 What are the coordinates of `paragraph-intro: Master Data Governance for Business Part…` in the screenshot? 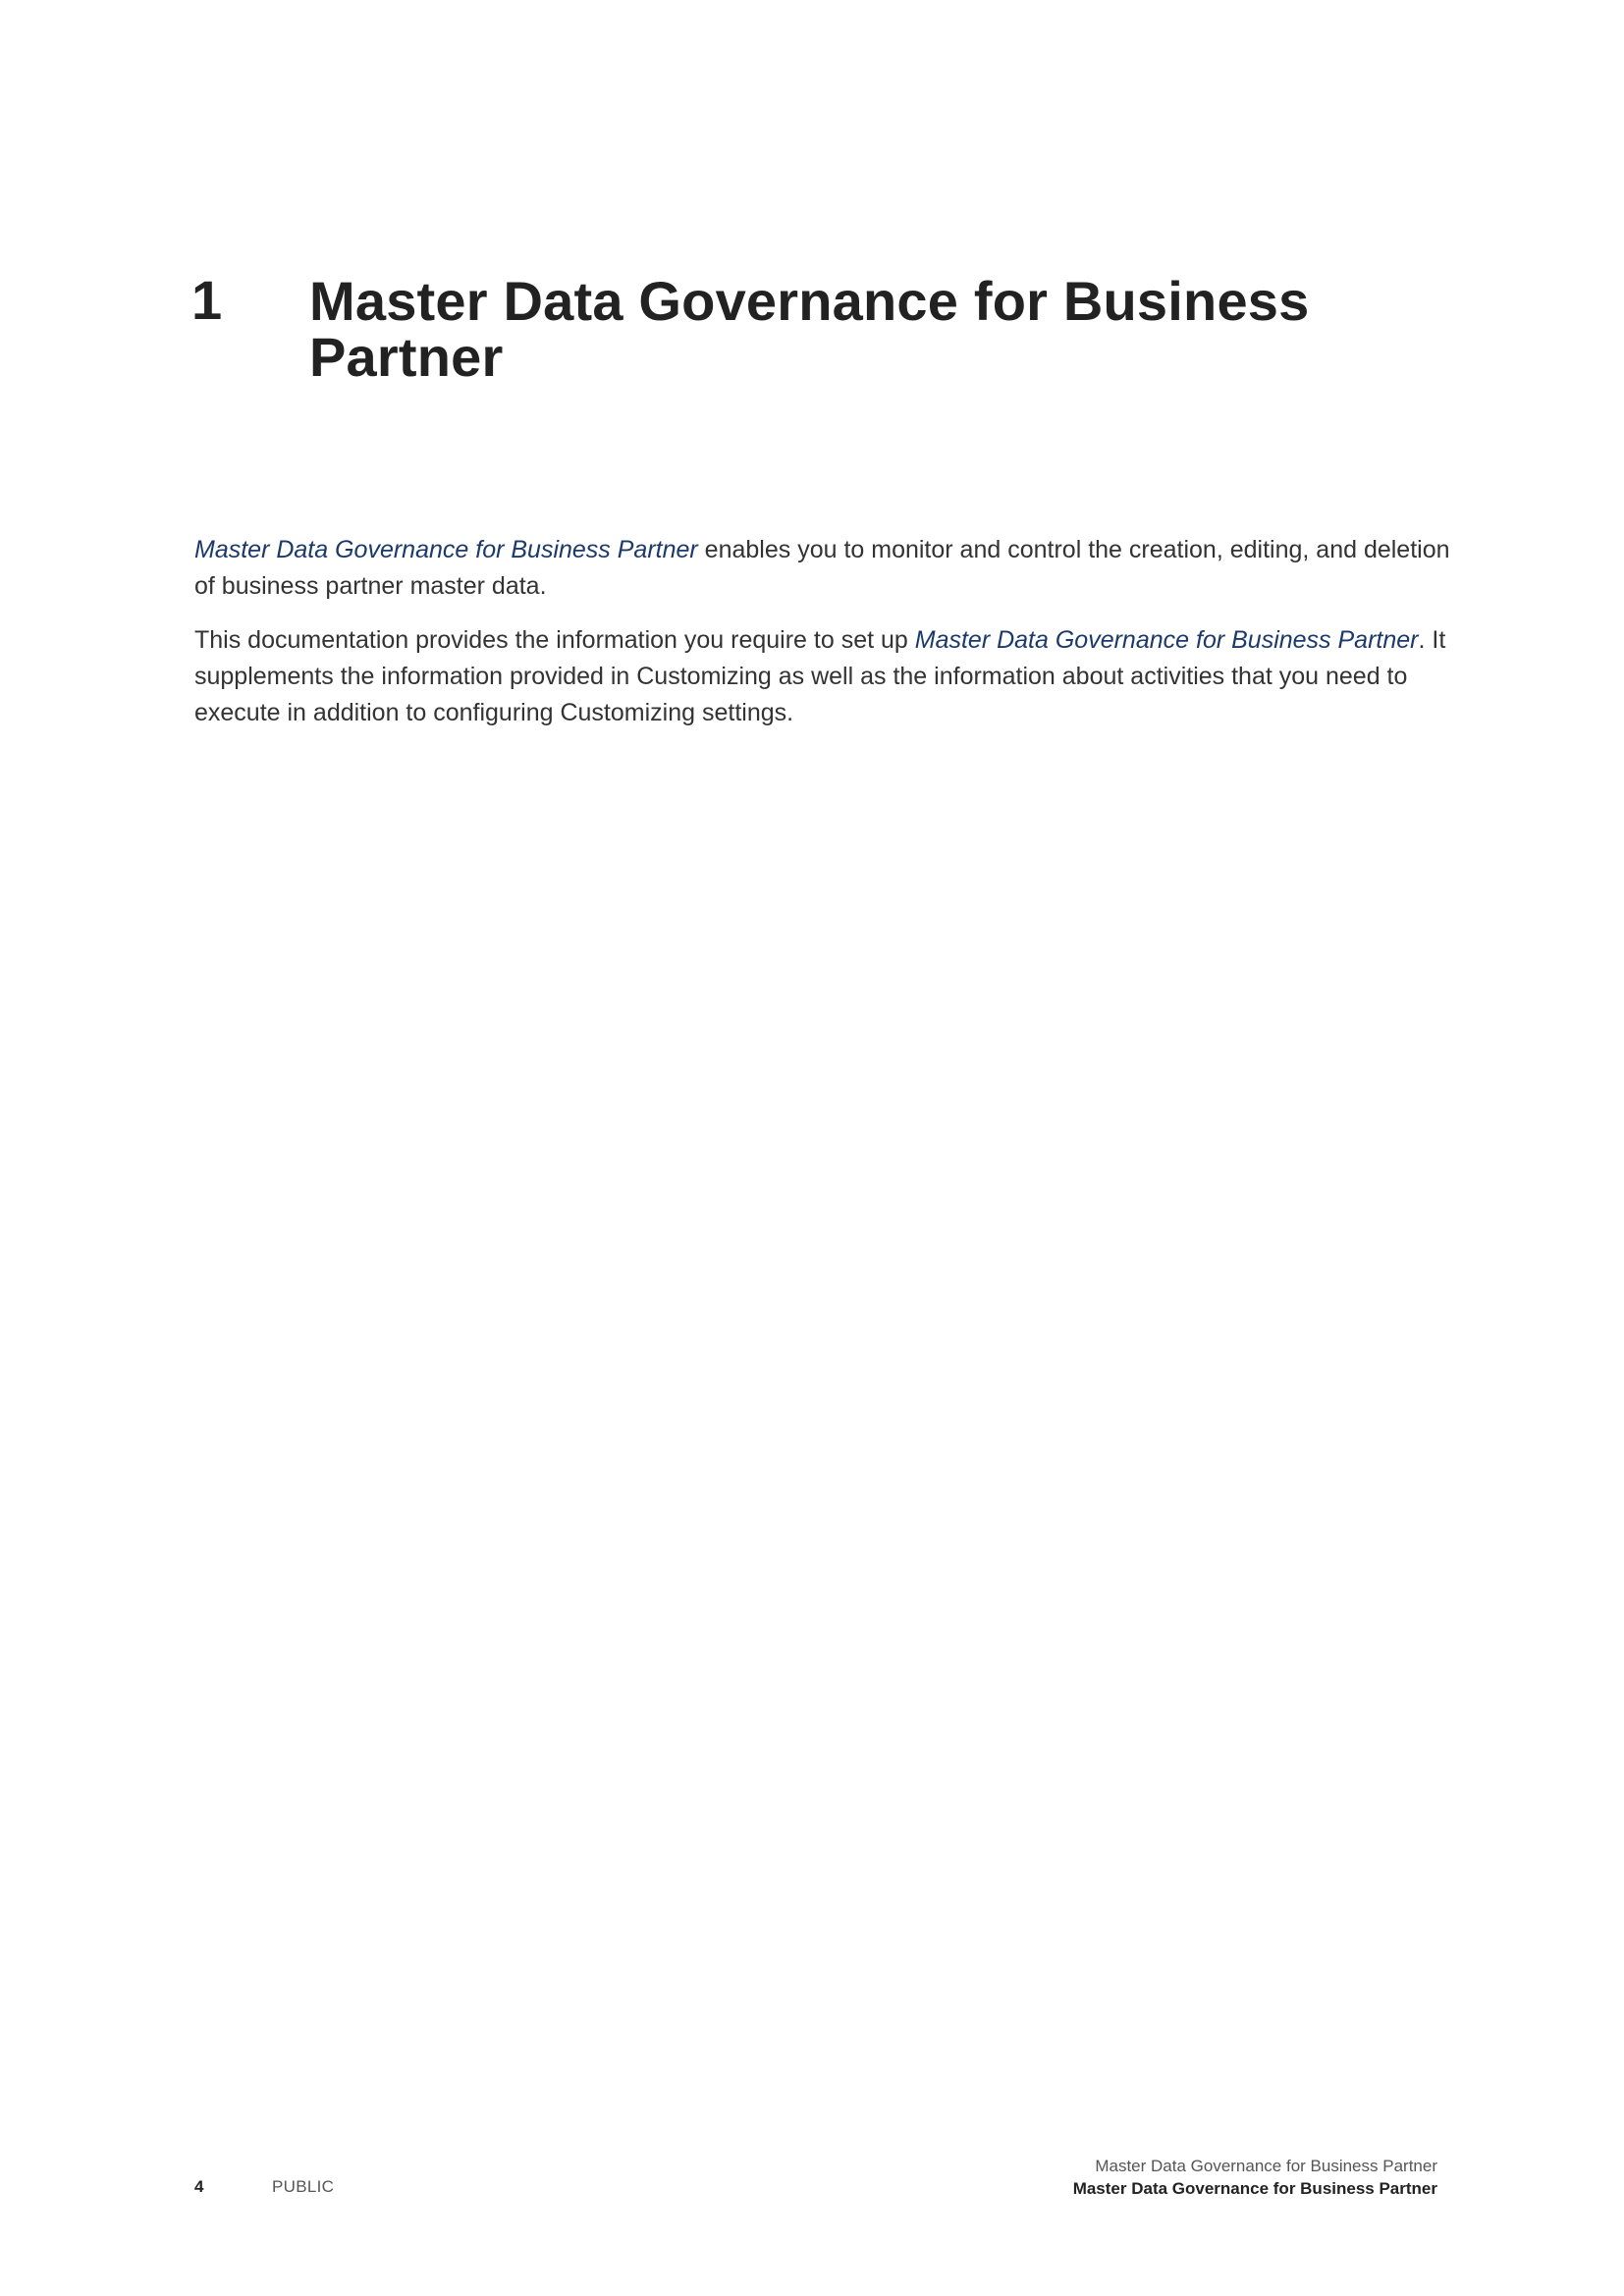 It's located at (823, 568).